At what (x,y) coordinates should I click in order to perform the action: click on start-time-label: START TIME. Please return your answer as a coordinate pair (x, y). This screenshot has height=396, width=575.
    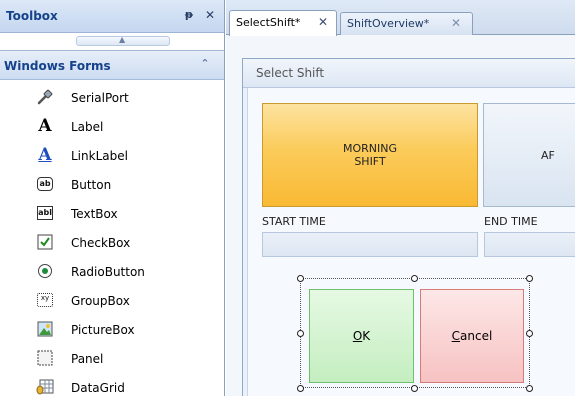
    Looking at the image, I should click on (294, 221).